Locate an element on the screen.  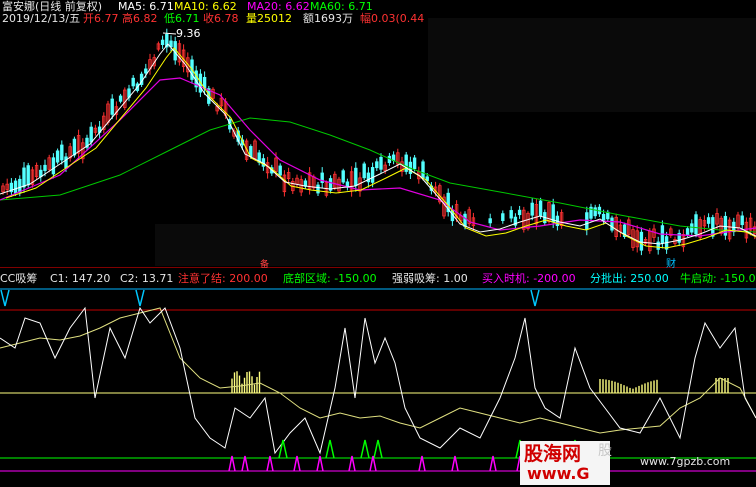
low-label: 低6.71 is located at coordinates (182, 18).